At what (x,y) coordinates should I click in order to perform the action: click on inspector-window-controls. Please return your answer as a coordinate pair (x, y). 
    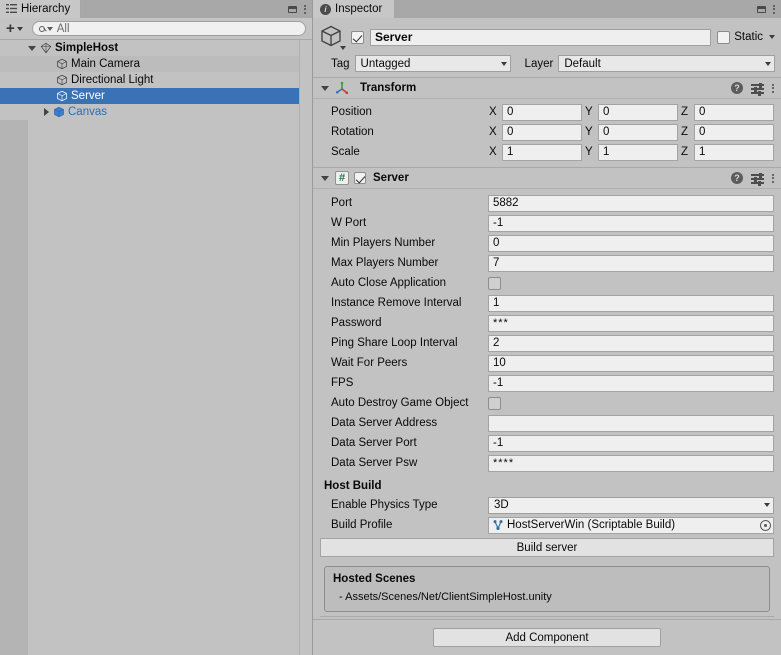
    Looking at the image, I should click on (768, 9).